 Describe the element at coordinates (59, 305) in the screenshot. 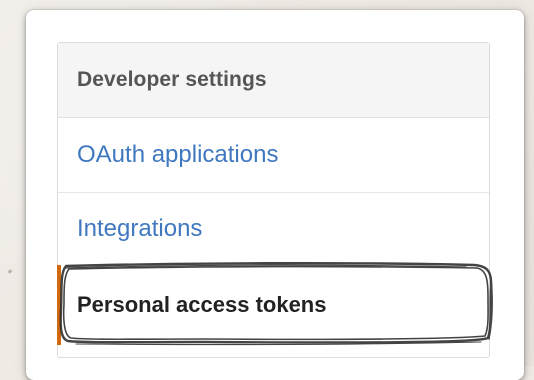

I see `active-indicator` at that location.